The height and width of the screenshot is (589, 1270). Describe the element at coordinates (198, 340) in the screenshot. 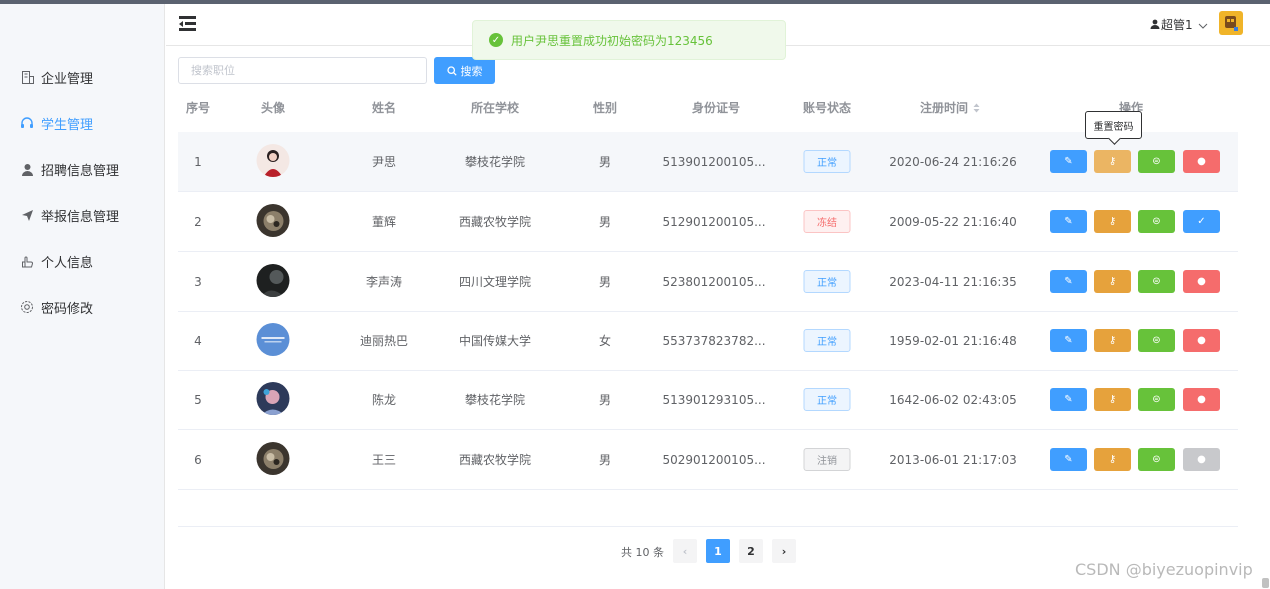

I see `cell-index: 4` at that location.